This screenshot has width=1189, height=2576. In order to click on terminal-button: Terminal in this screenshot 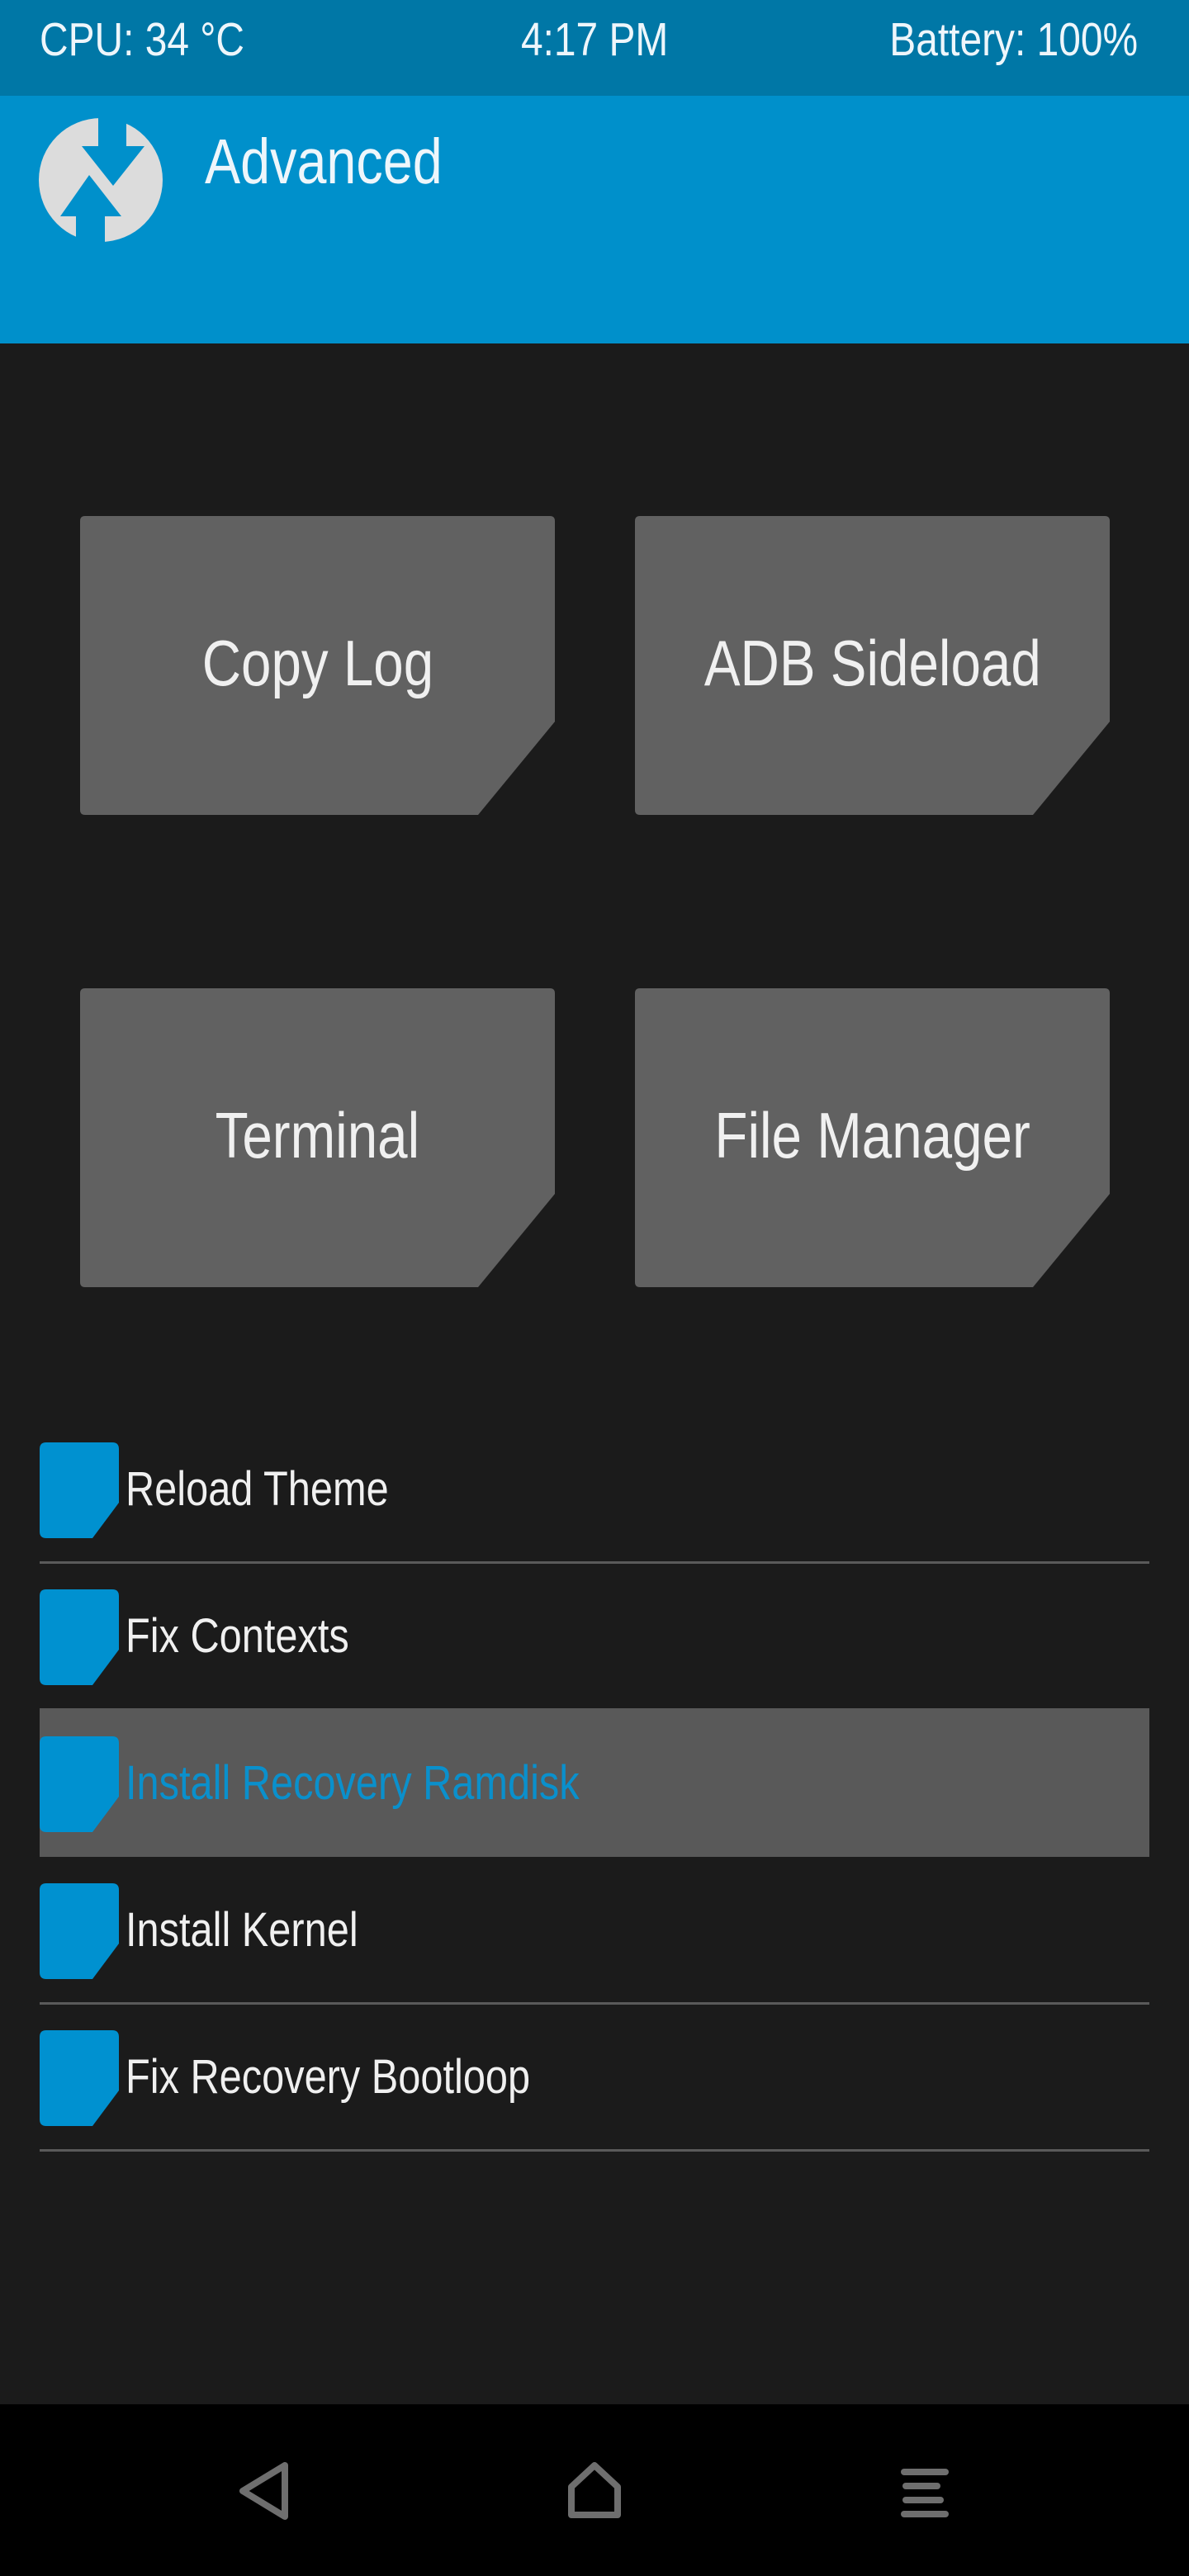, I will do `click(317, 1137)`.